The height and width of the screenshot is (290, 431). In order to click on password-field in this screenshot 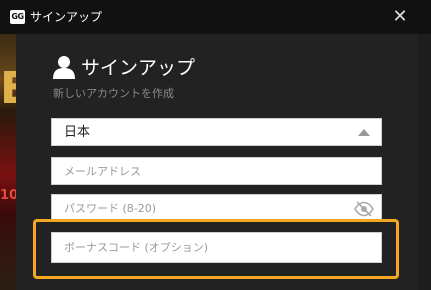, I will do `click(216, 208)`.